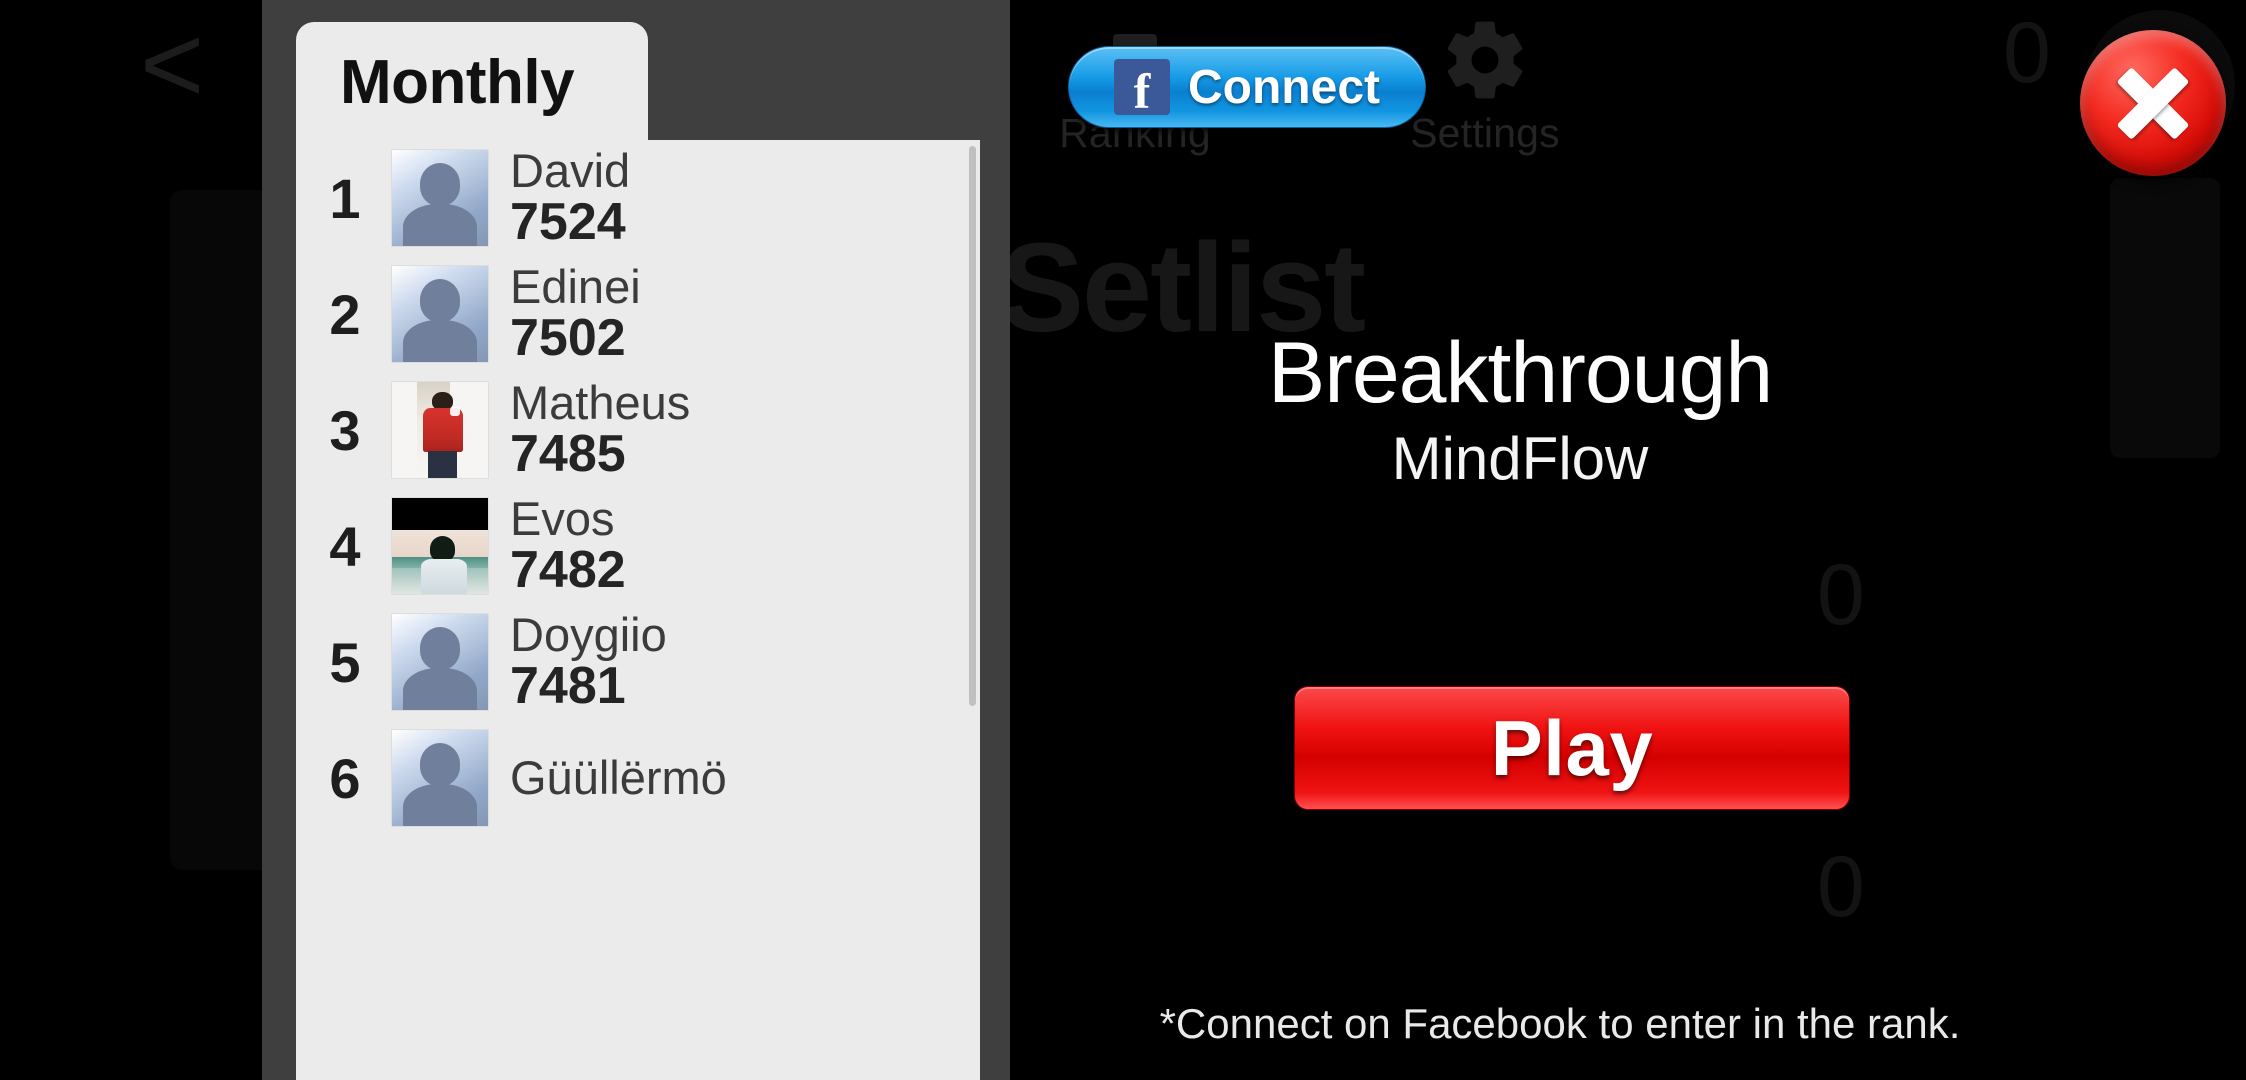 The width and height of the screenshot is (2246, 1080). I want to click on leaderboard-entry-info: Doygiio 7481, so click(588, 661).